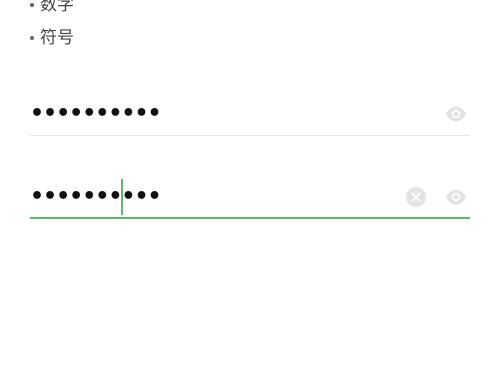 This screenshot has width=500, height=380. What do you see at coordinates (250, 198) in the screenshot?
I see `confirm-password-field: ••••••••••` at bounding box center [250, 198].